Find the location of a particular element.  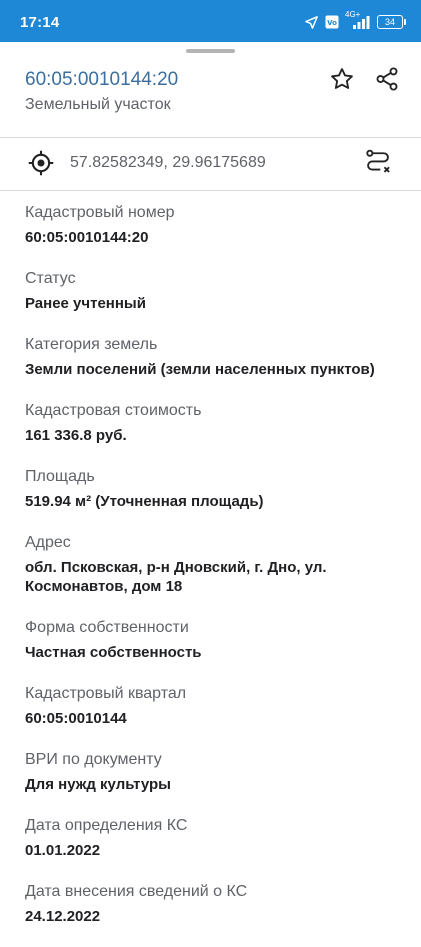

favorite-button is located at coordinates (342, 81).